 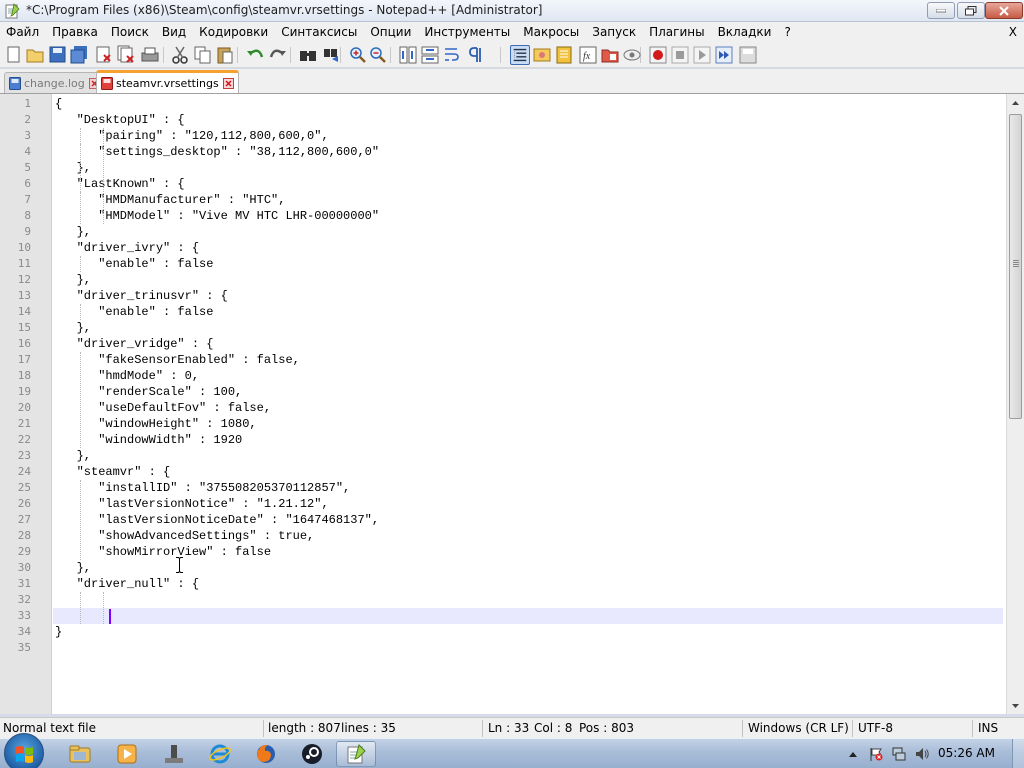 What do you see at coordinates (24, 423) in the screenshot?
I see `line-number: 21` at bounding box center [24, 423].